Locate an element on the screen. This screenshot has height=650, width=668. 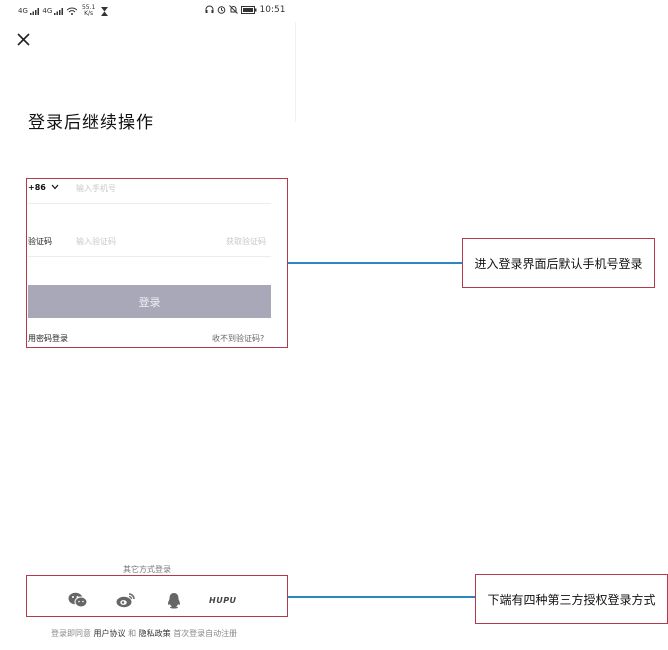
hupu-login-button: HUPU is located at coordinates (223, 600).